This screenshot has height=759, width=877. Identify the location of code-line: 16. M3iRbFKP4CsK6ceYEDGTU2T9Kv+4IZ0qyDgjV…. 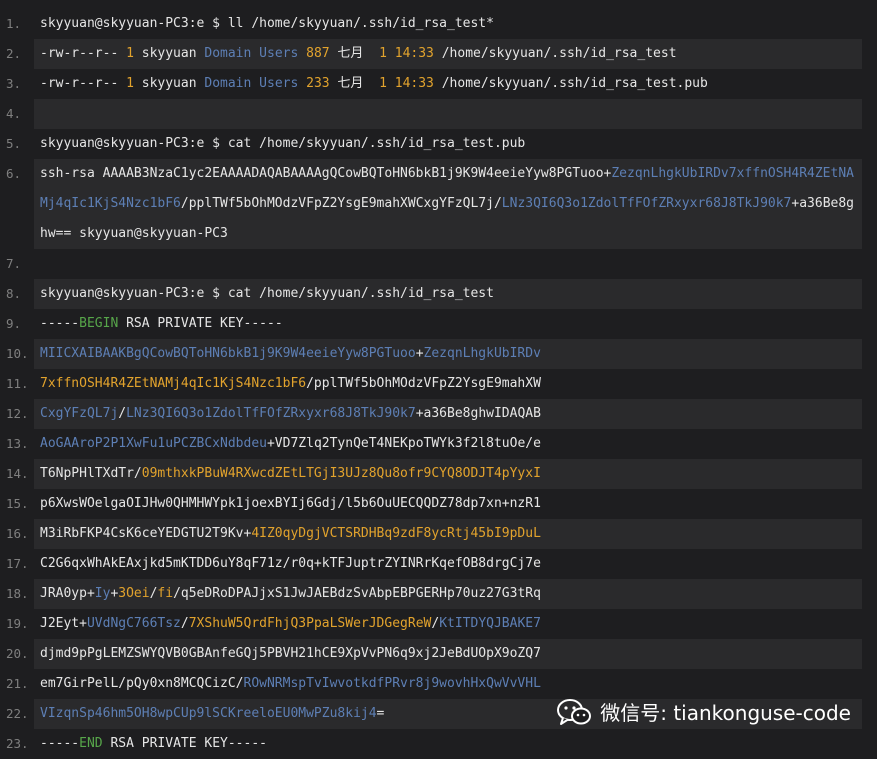
(438, 534).